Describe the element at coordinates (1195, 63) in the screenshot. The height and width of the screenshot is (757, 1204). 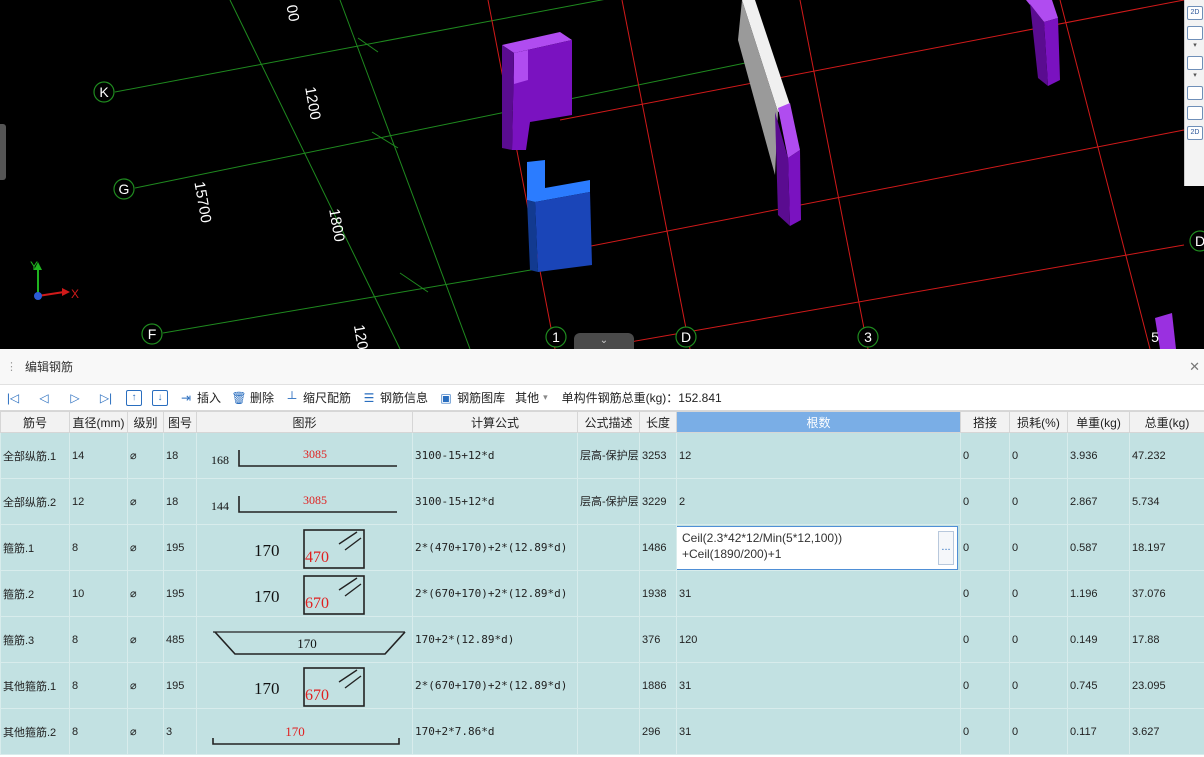
I see `view-3d-button` at that location.